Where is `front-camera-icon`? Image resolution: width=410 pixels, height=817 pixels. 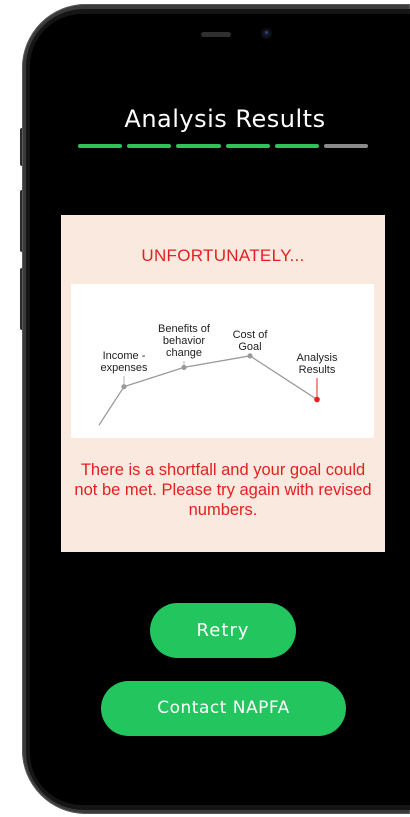
front-camera-icon is located at coordinates (266, 33).